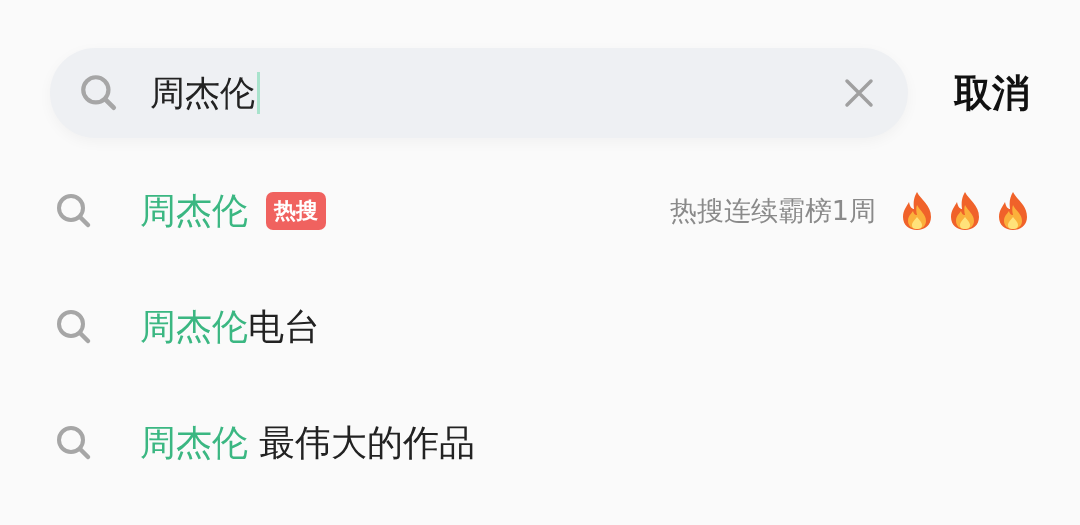 The image size is (1080, 525). What do you see at coordinates (296, 211) in the screenshot?
I see `hot-badge: 热搜` at bounding box center [296, 211].